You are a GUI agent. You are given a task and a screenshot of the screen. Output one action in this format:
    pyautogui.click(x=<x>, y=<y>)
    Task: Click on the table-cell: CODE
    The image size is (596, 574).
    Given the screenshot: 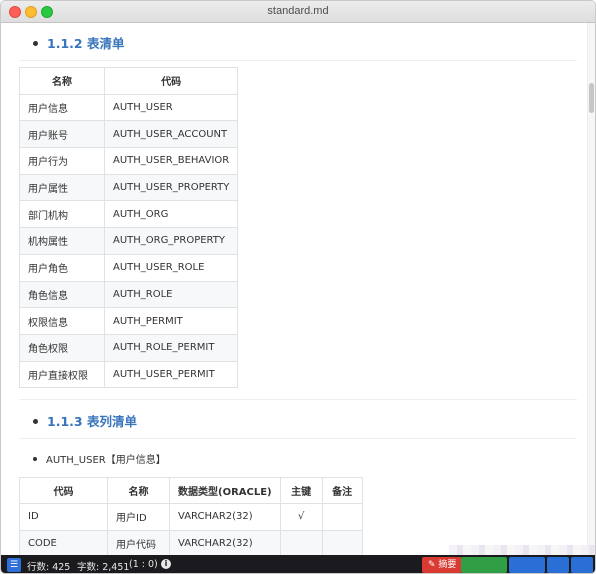 What is the action you would take?
    pyautogui.click(x=63, y=542)
    